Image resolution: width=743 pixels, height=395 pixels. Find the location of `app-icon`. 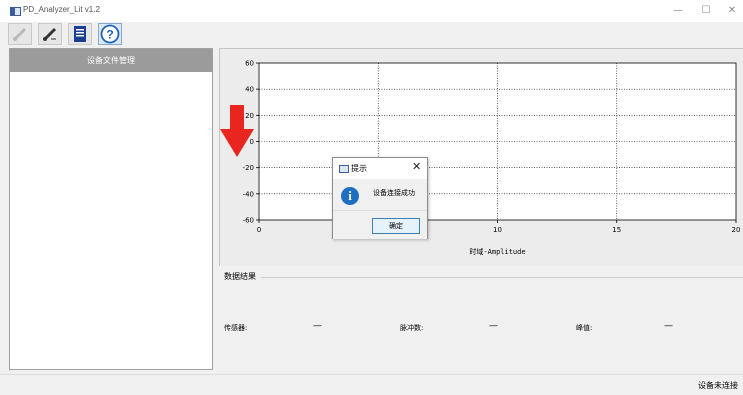

app-icon is located at coordinates (15, 11).